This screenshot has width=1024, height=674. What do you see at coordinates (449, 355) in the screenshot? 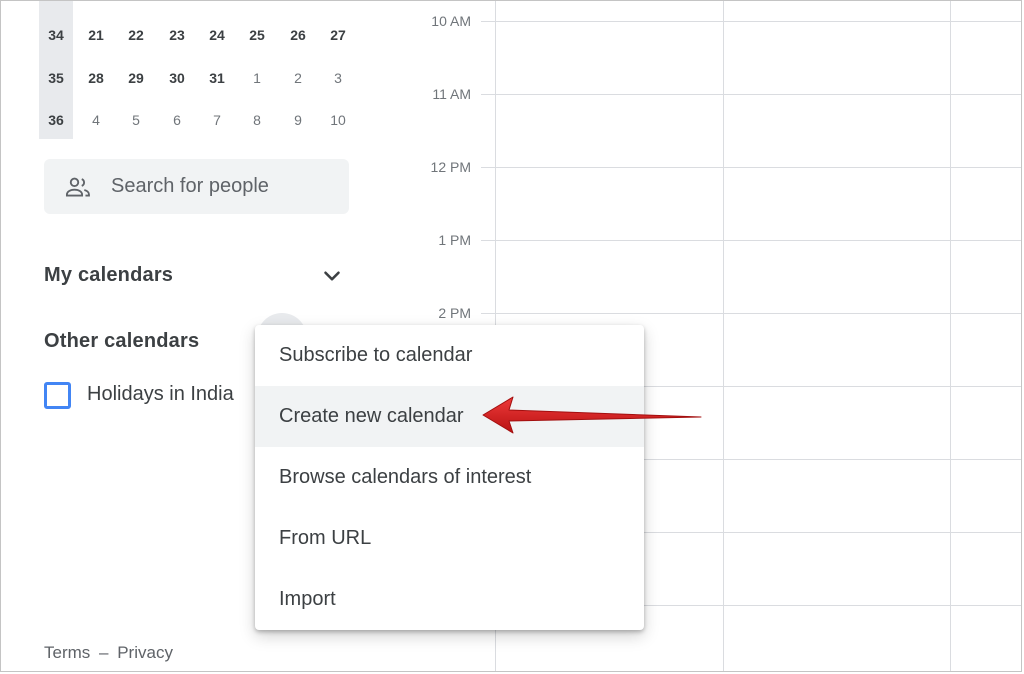
I see `menu-item-subscribe: Subscribe to calendar` at bounding box center [449, 355].